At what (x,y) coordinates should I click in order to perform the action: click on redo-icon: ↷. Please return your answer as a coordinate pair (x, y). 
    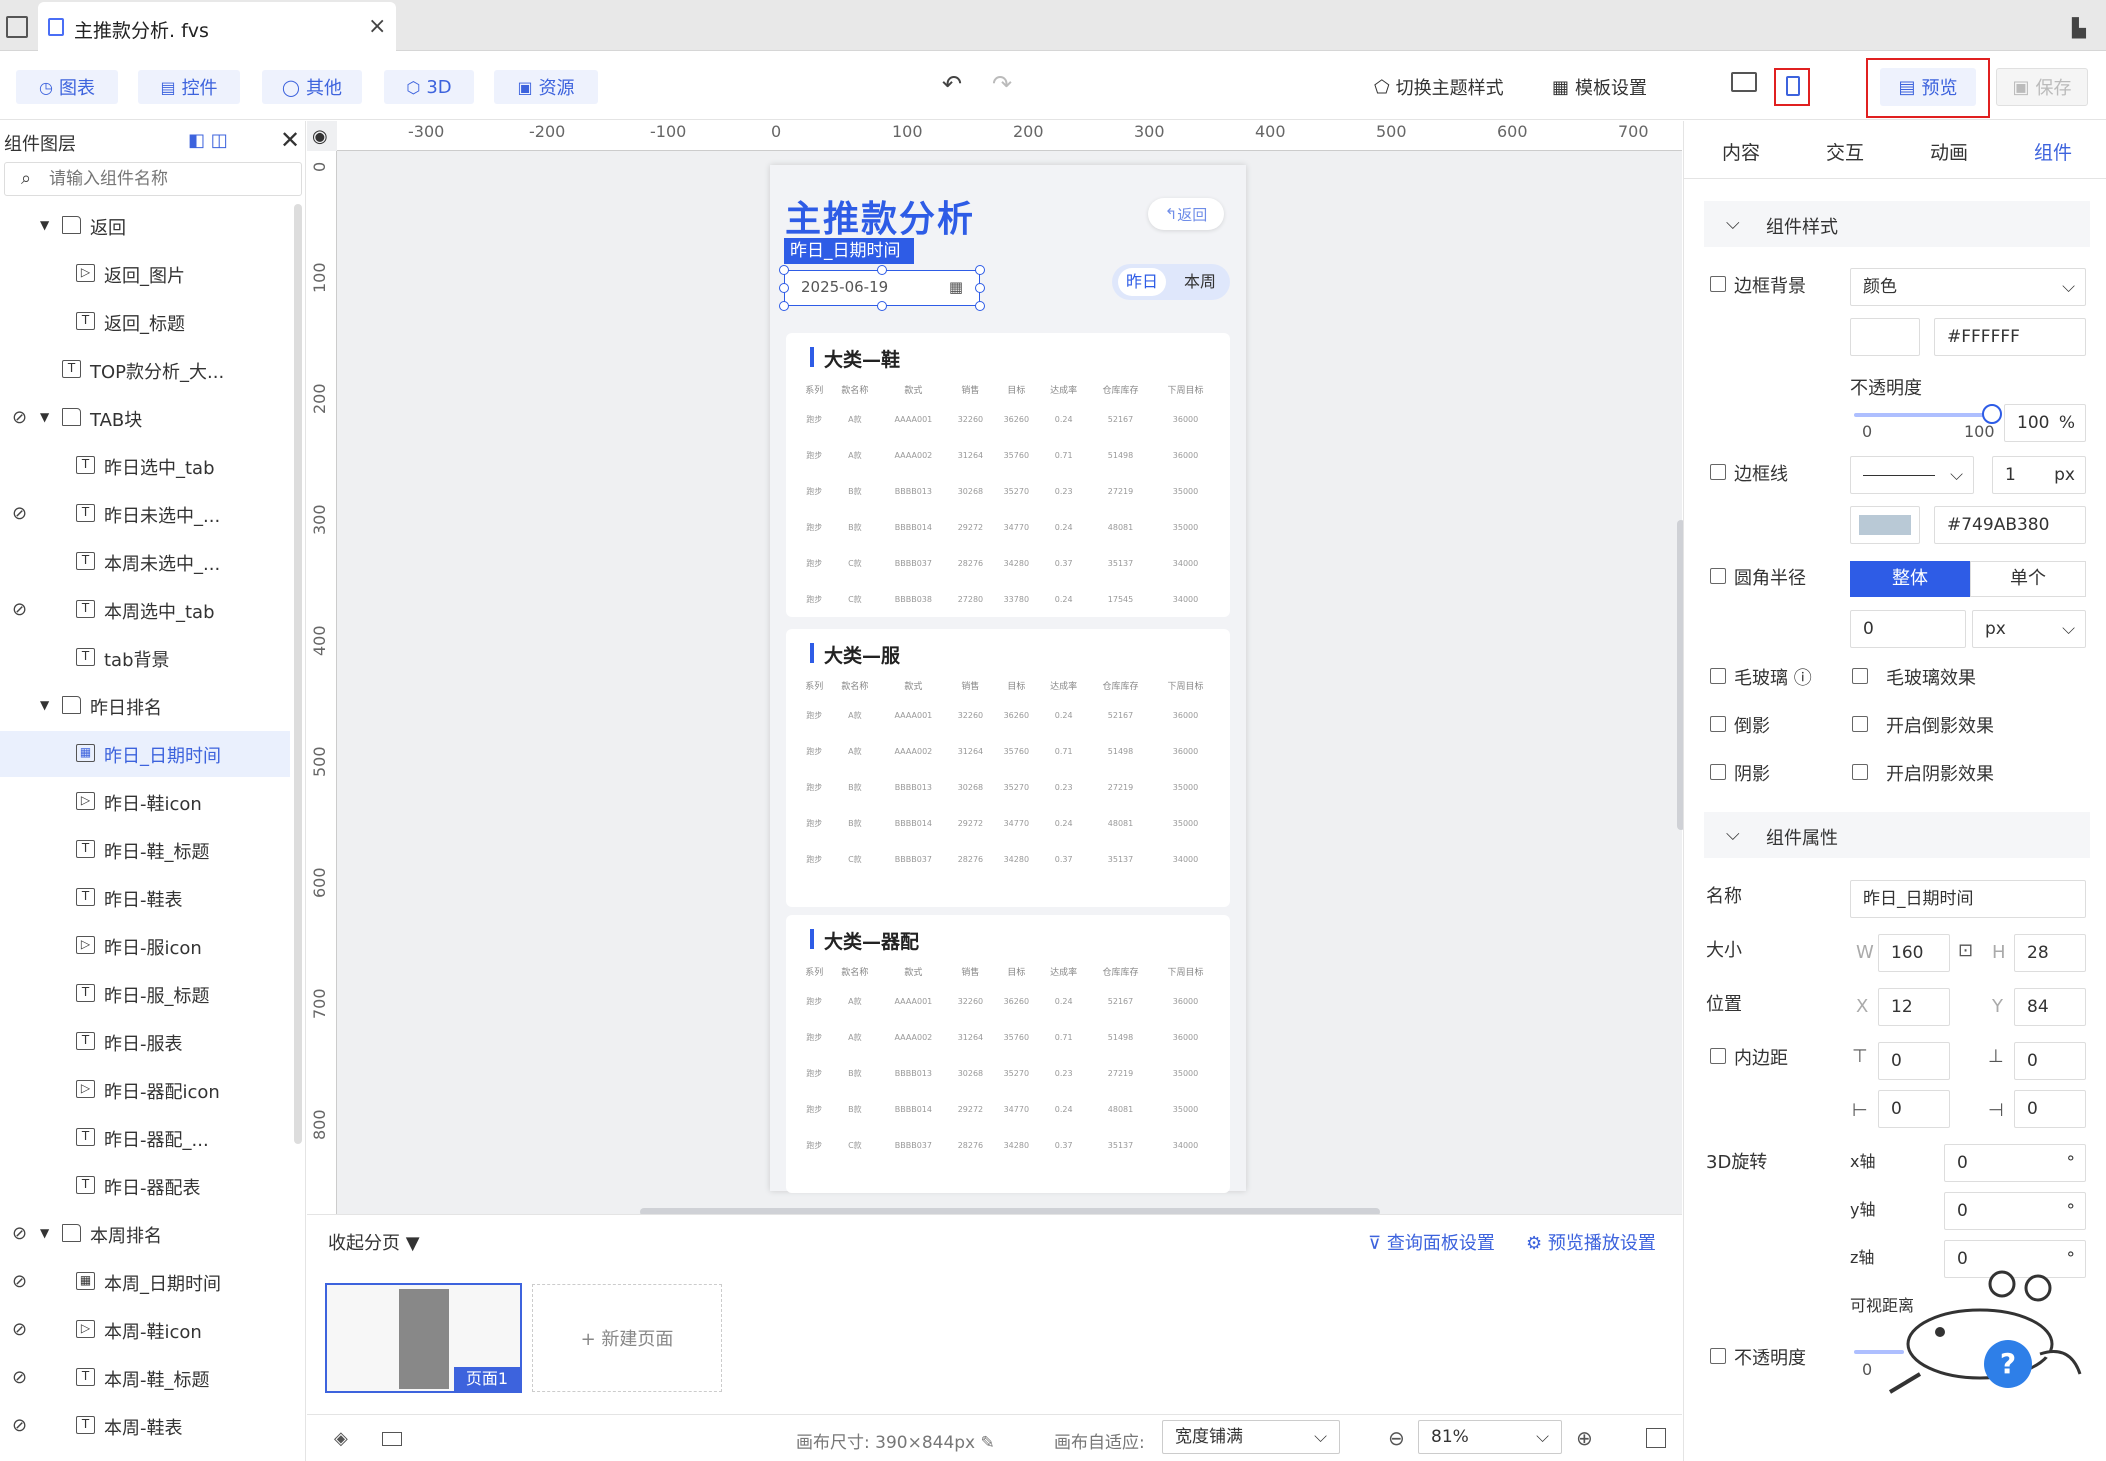
    Looking at the image, I should click on (1002, 84).